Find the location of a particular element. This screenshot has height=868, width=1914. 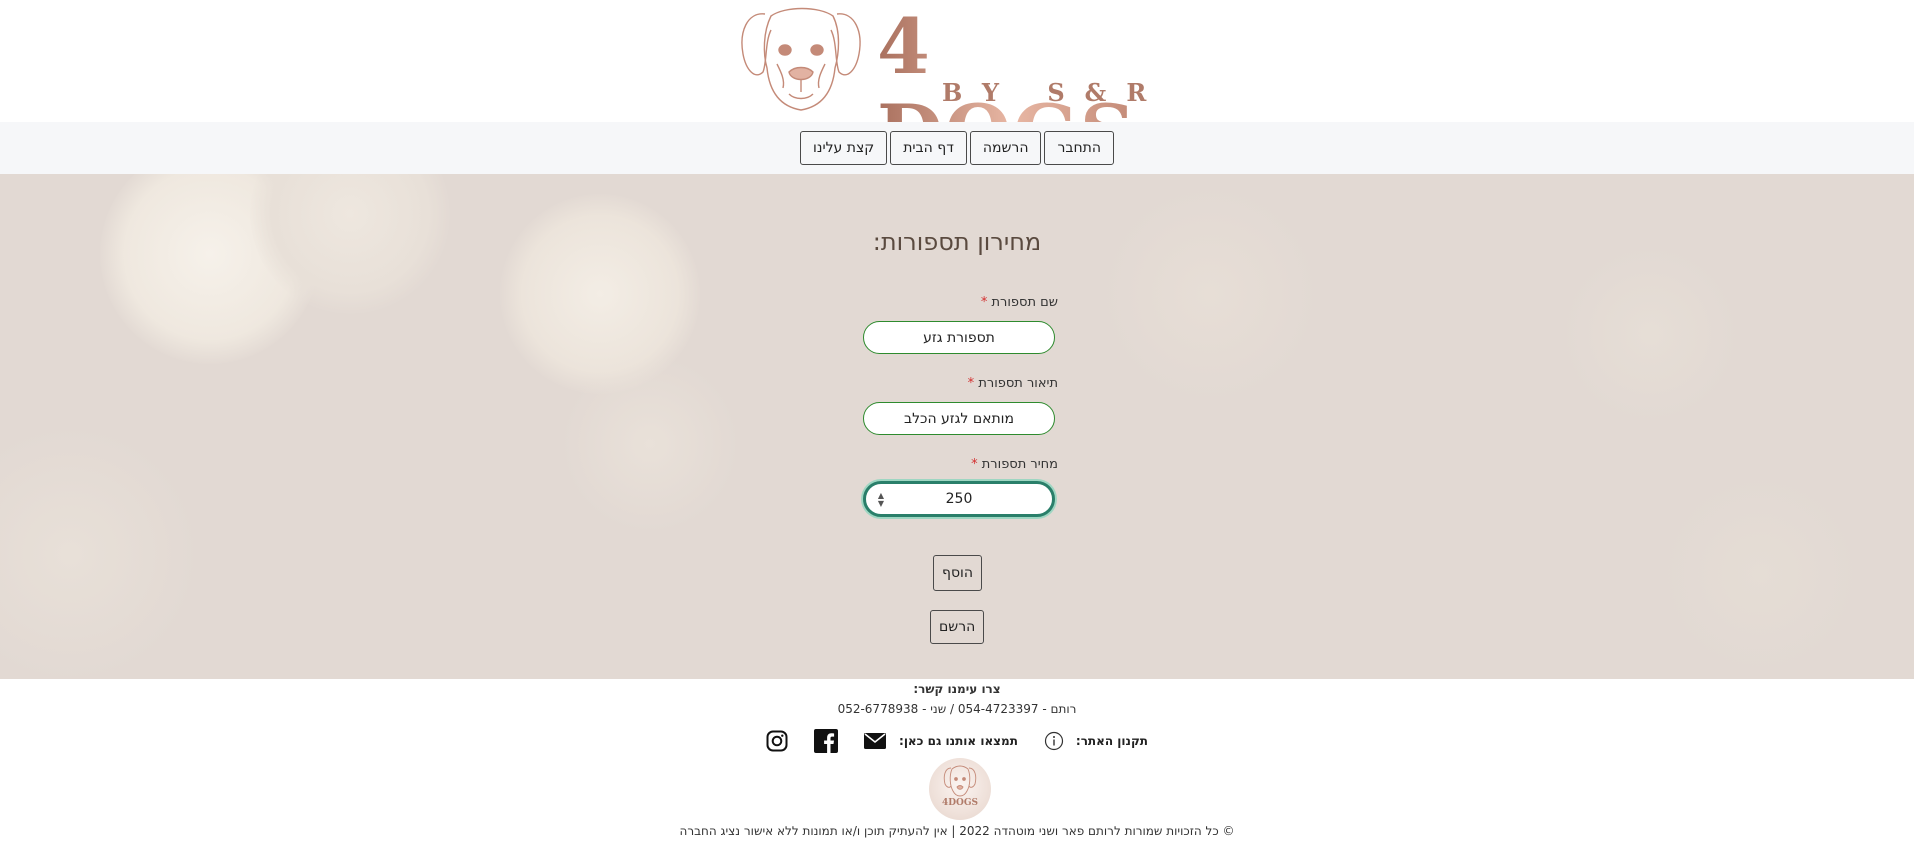

nav-about-button: קצת עלינו is located at coordinates (844, 148).